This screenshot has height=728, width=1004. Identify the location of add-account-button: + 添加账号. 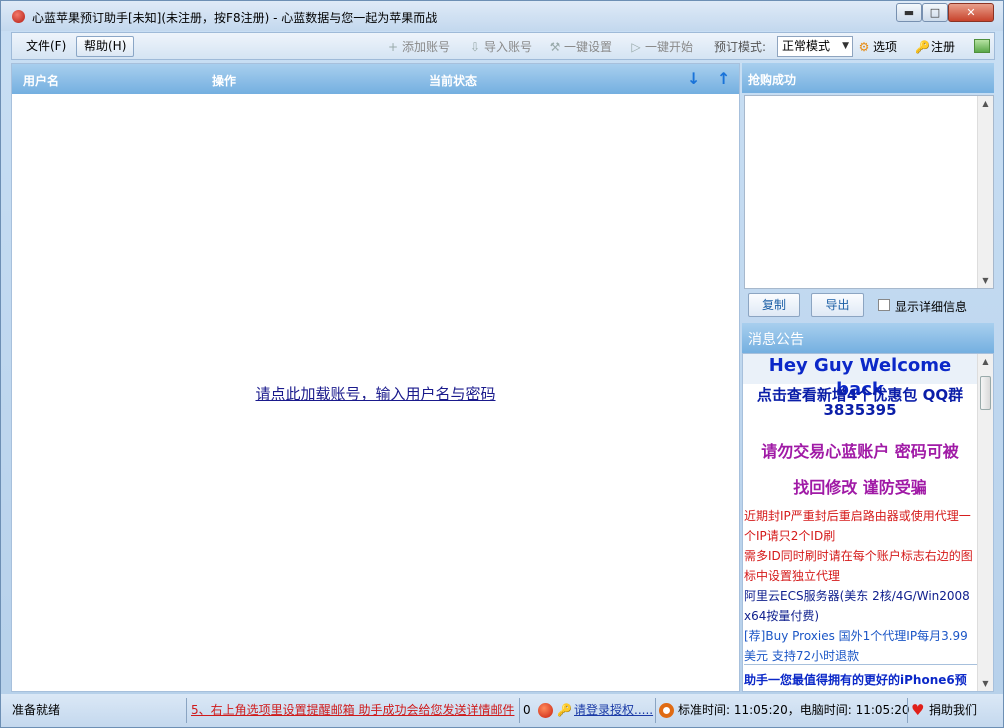
(418, 47).